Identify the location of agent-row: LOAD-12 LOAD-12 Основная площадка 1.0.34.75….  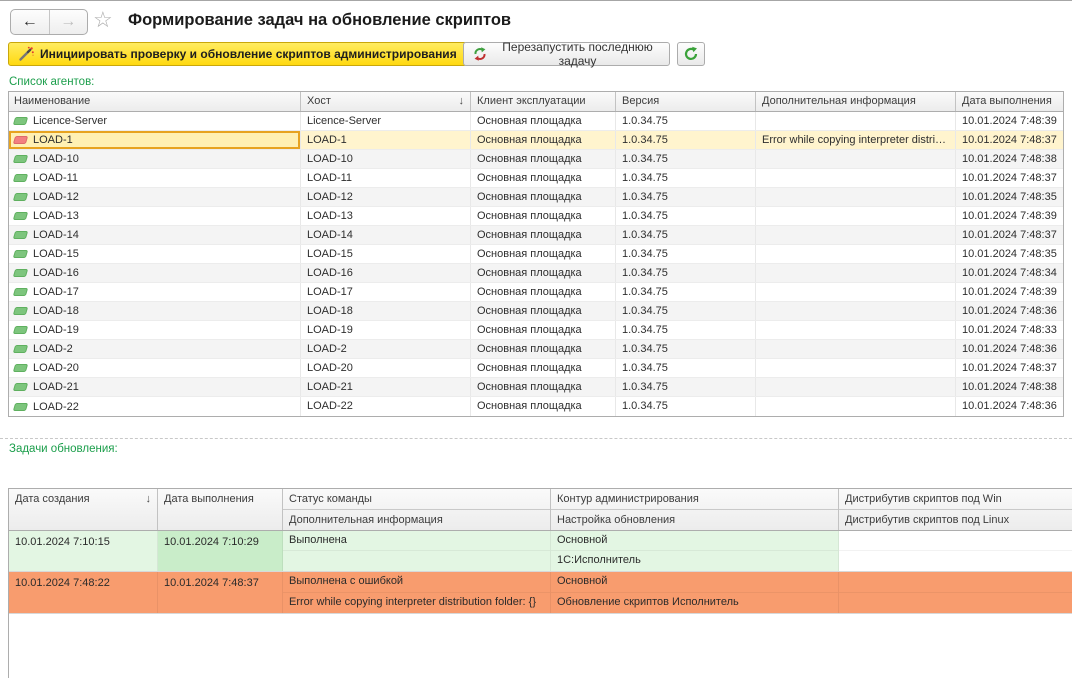
(536, 197).